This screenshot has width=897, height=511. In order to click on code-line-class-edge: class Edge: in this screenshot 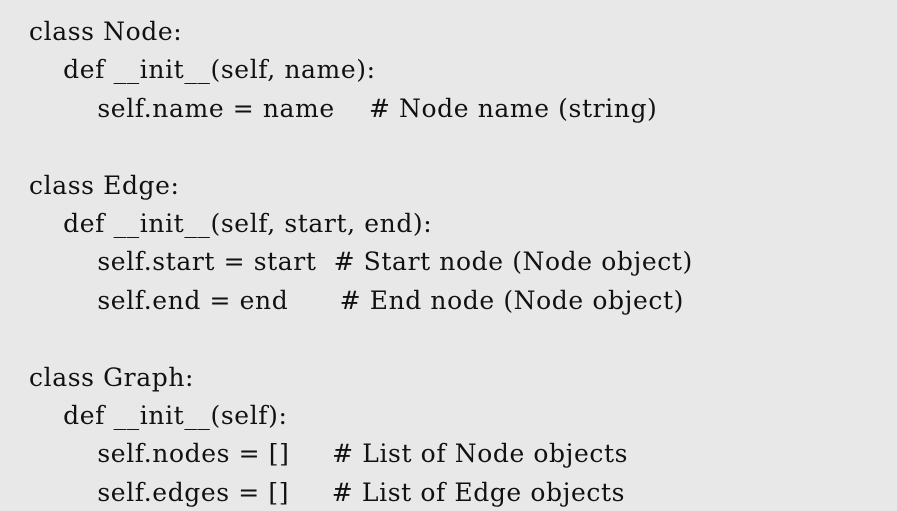, I will do `click(104, 185)`.